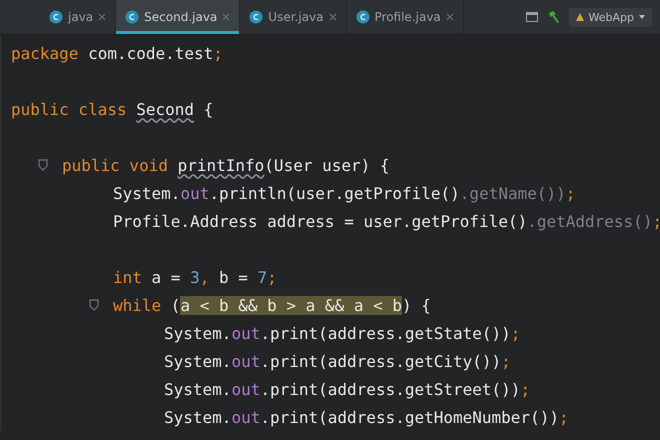 This screenshot has height=440, width=660. What do you see at coordinates (293, 17) in the screenshot?
I see `file-tab: User.java` at bounding box center [293, 17].